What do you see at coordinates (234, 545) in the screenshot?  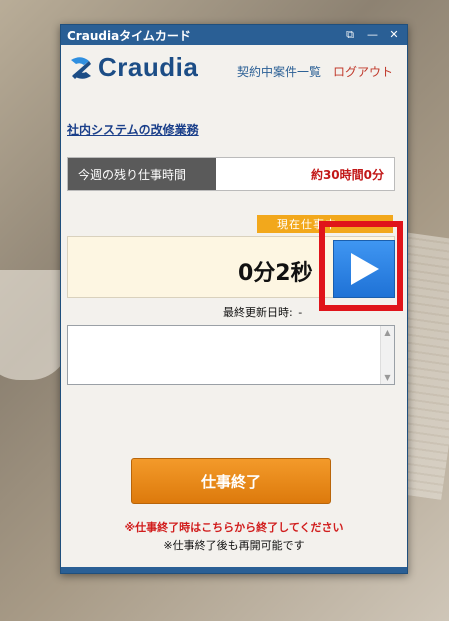 I see `resume-note: ※仕事終了後も再開可能です` at bounding box center [234, 545].